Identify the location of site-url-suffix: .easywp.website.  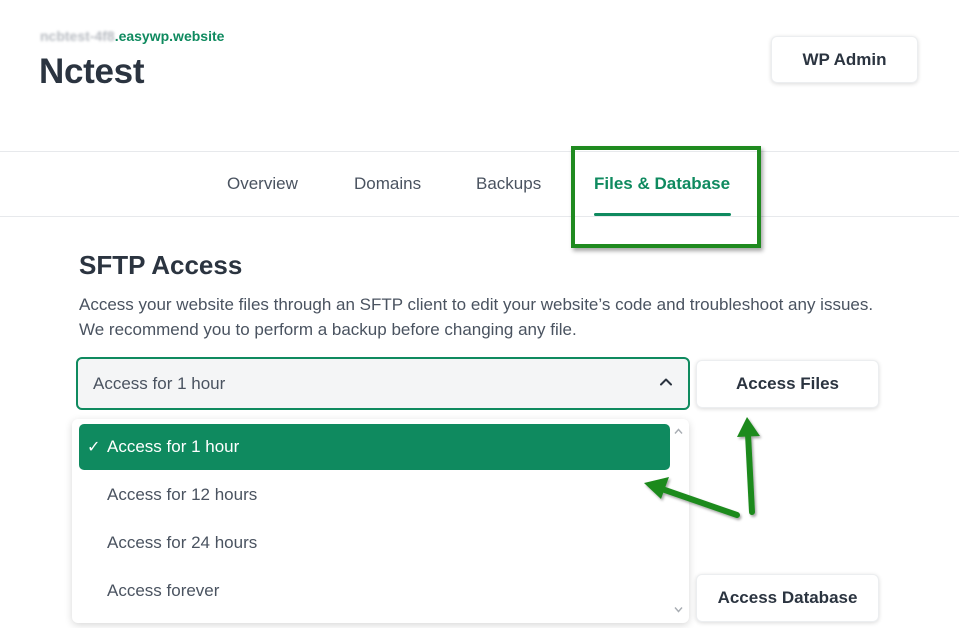
(169, 36).